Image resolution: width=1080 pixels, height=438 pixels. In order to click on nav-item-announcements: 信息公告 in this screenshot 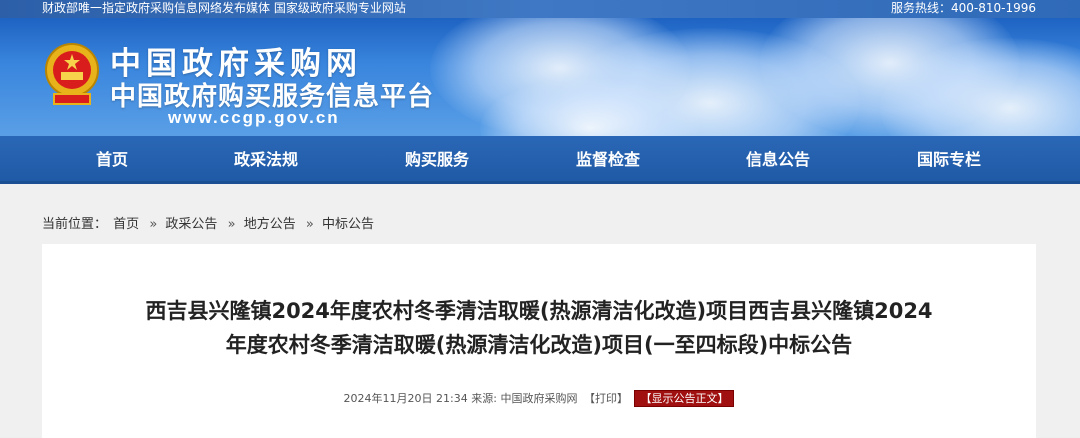, I will do `click(778, 160)`.